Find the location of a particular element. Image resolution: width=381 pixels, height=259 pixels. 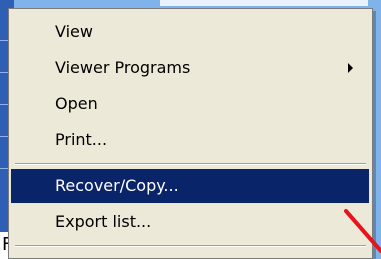

menu-item-label: Open is located at coordinates (76, 103).